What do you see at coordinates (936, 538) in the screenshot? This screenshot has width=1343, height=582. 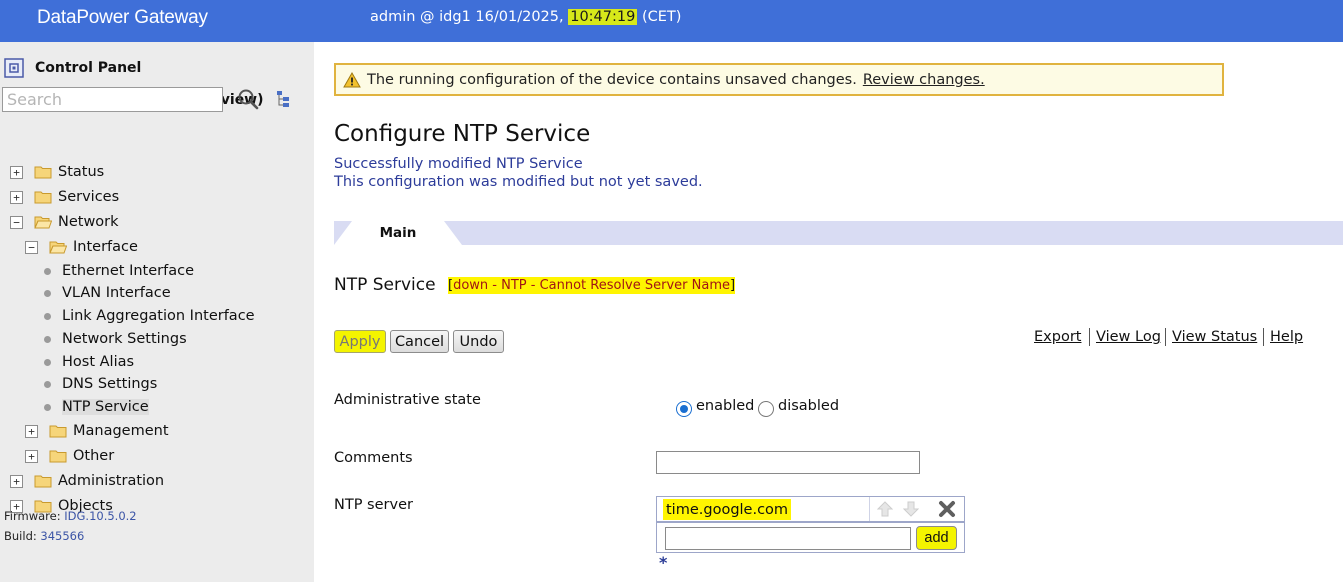 I see `add-ntp-server-button: add` at bounding box center [936, 538].